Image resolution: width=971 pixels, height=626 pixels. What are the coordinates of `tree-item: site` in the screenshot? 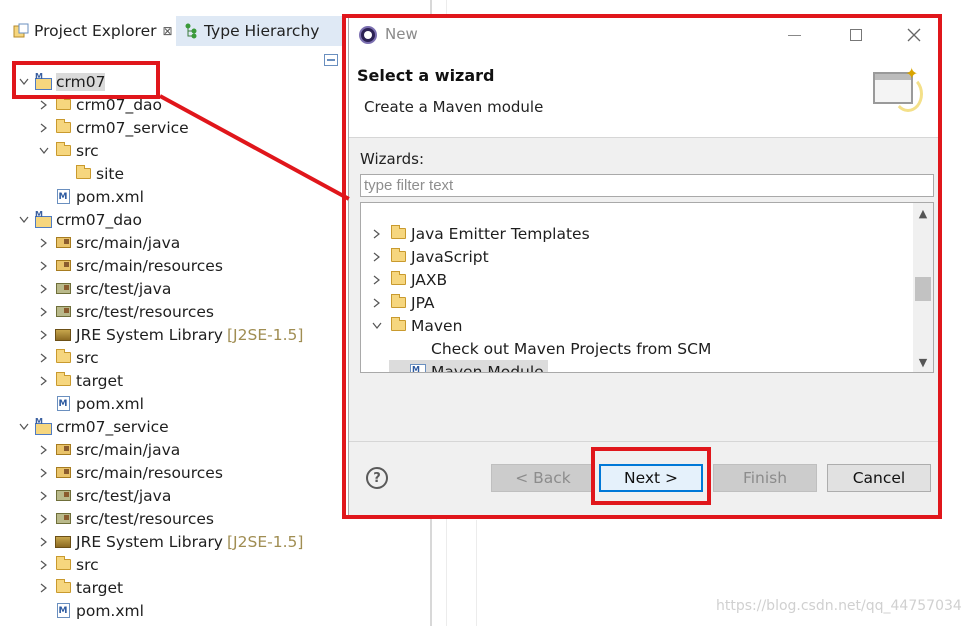 It's located at (90, 173).